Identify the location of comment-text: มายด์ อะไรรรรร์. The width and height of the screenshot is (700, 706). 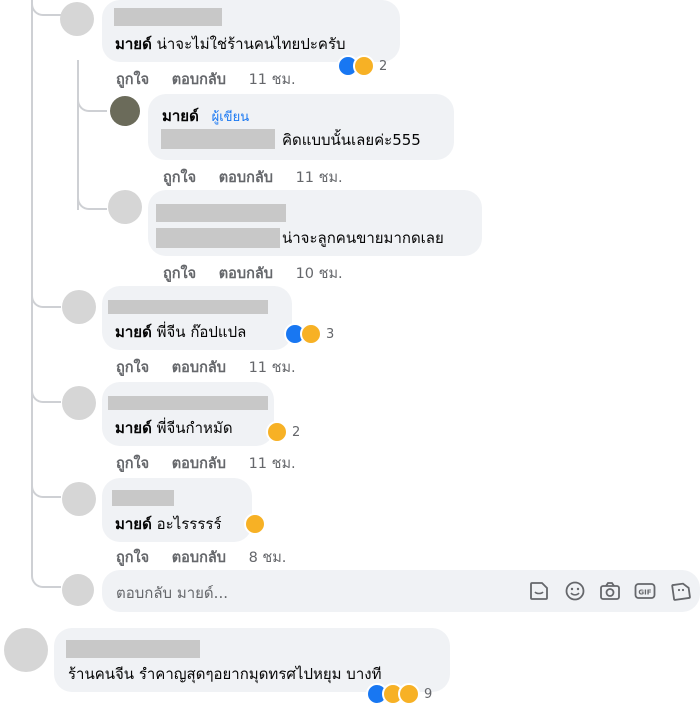
(168, 524).